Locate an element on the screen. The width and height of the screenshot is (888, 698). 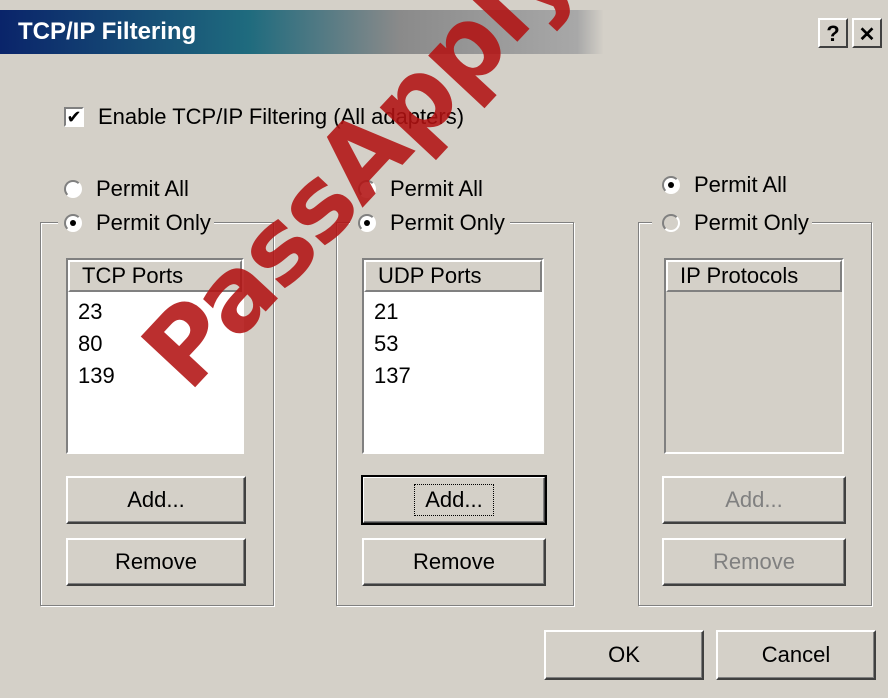
enable-filtering-row: ✔ Enable TCP/IP Filtering (All adapters) is located at coordinates (264, 117).